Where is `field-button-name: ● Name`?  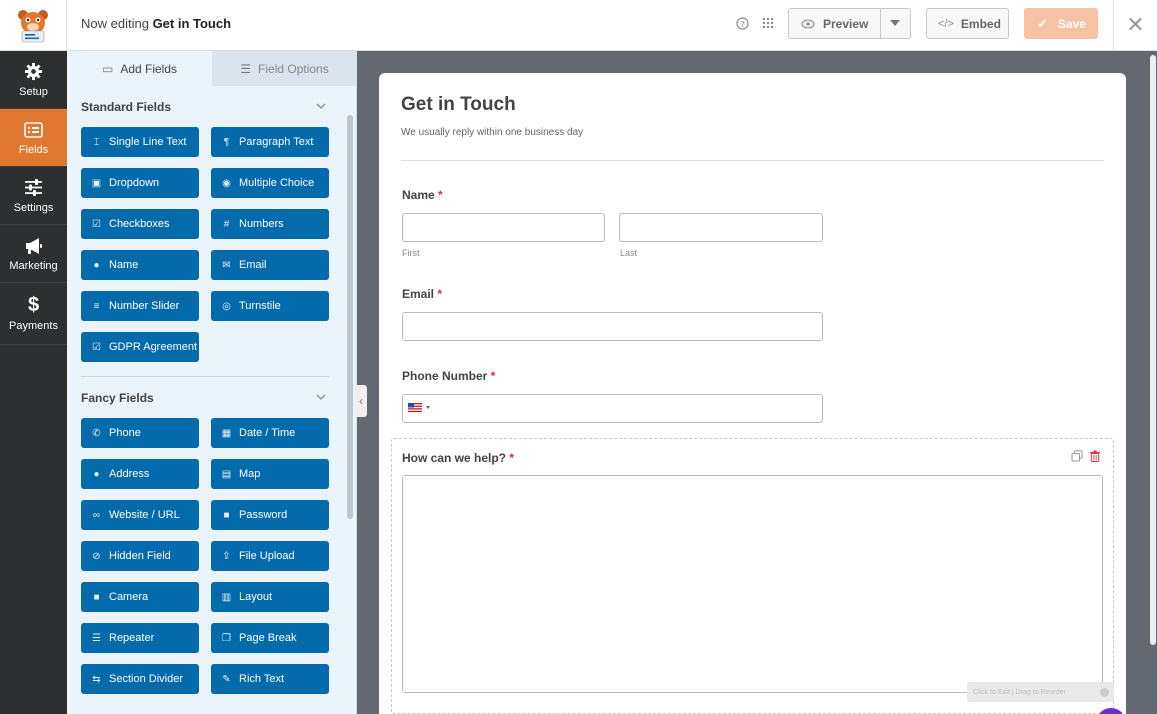
field-button-name: ● Name is located at coordinates (140, 265).